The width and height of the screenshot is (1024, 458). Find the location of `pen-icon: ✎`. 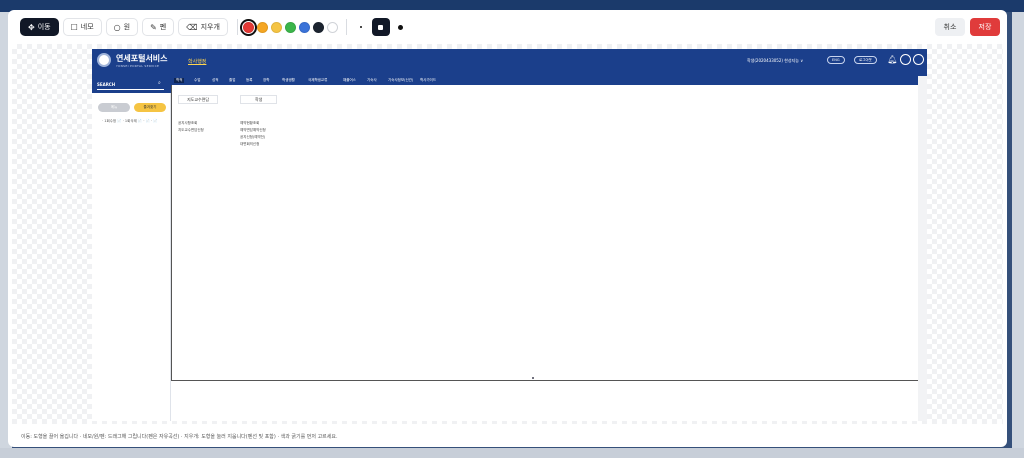

pen-icon: ✎ is located at coordinates (153, 27).